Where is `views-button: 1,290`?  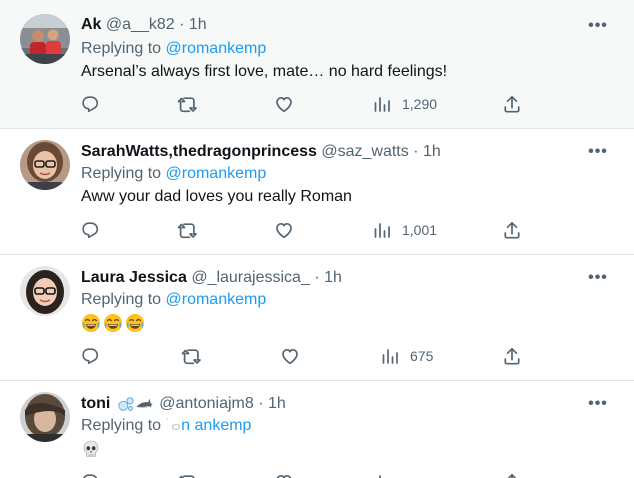
views-button: 1,290 is located at coordinates (404, 104).